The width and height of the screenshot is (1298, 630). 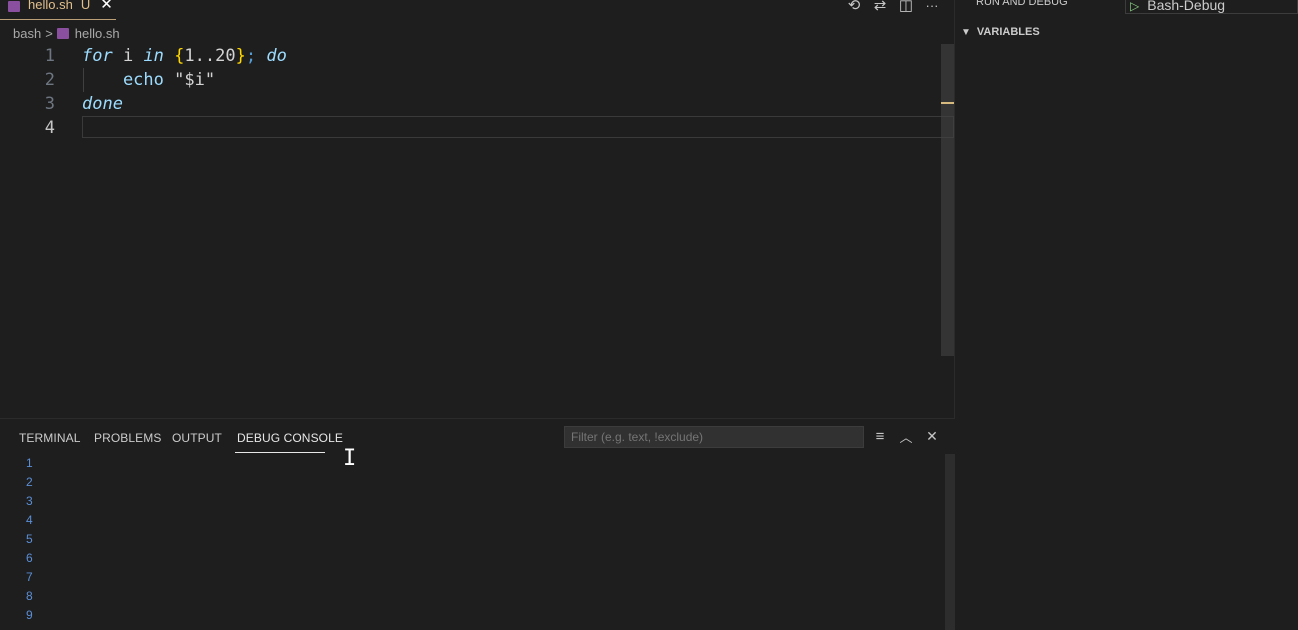 What do you see at coordinates (880, 436) in the screenshot?
I see `clear-console-icon: ≡` at bounding box center [880, 436].